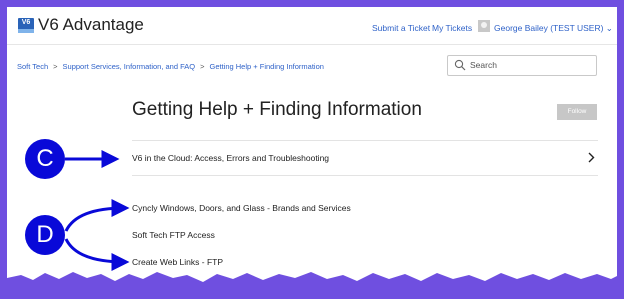  What do you see at coordinates (312, 282) in the screenshot?
I see `torn-edge` at bounding box center [312, 282].